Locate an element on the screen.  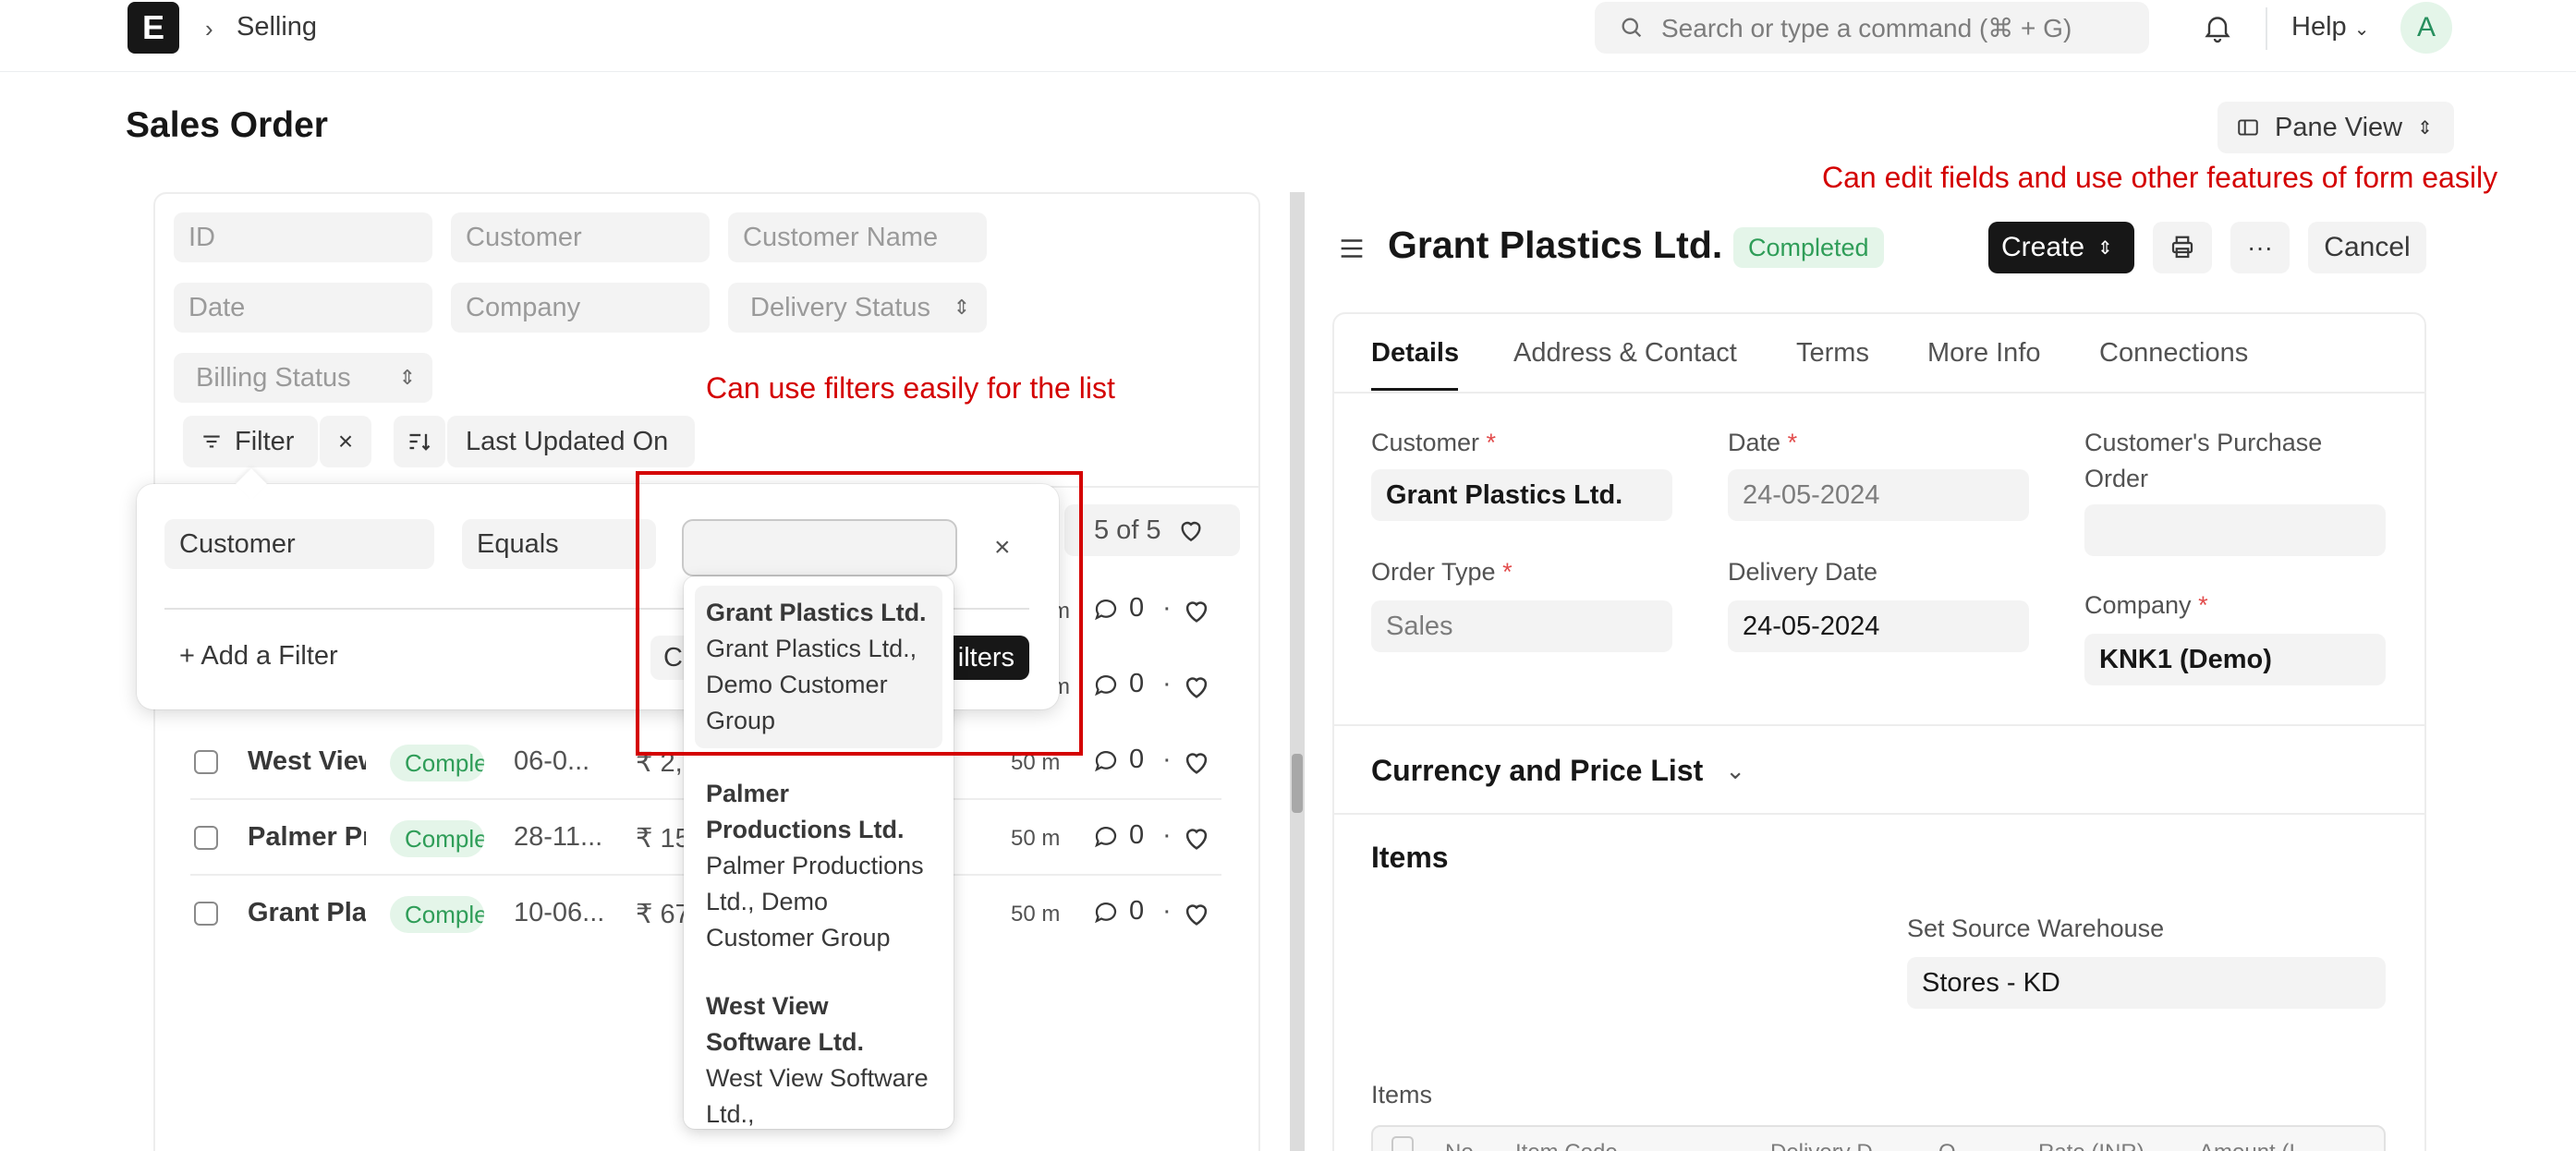
row-customer-name: Grant Plastics Ltd. is located at coordinates (307, 913).